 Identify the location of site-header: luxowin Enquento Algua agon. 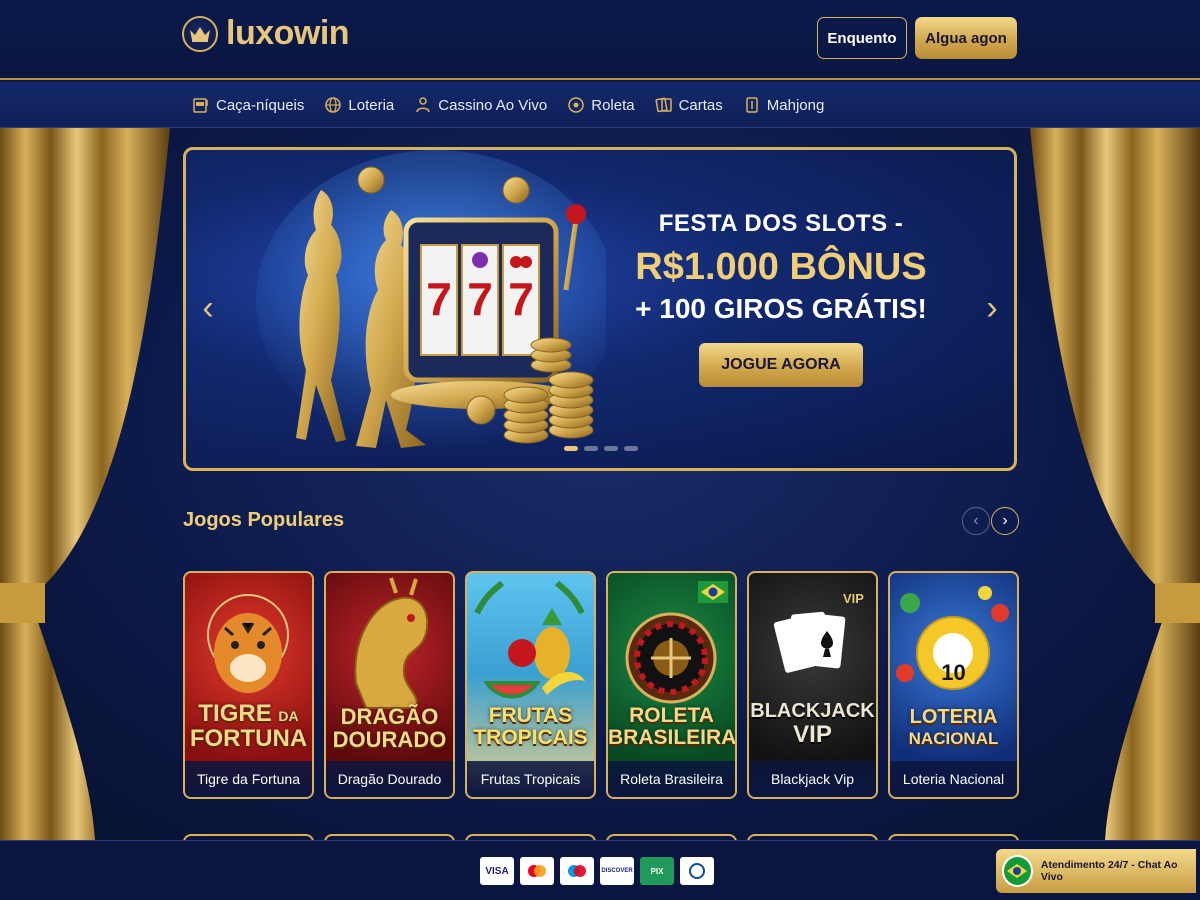
(600, 40).